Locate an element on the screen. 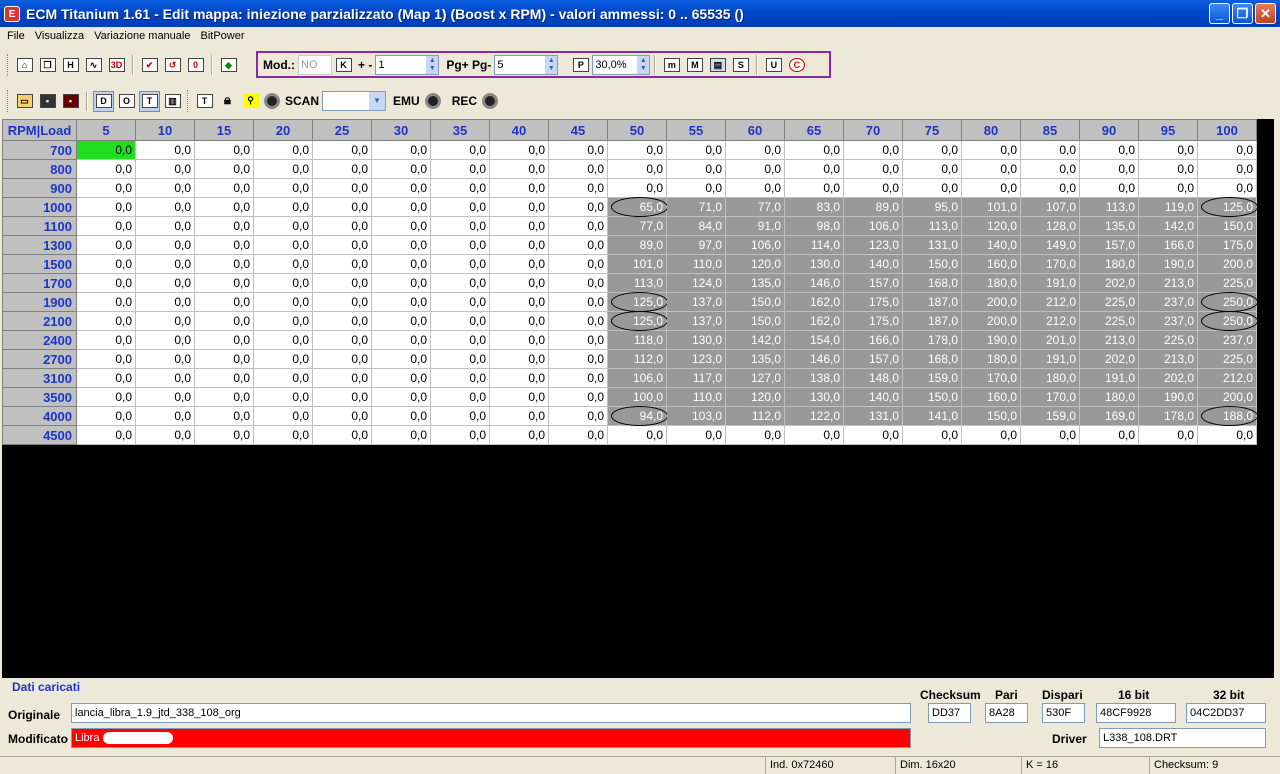 The image size is (1280, 774). map-cell: 200,0 is located at coordinates (1227, 397).